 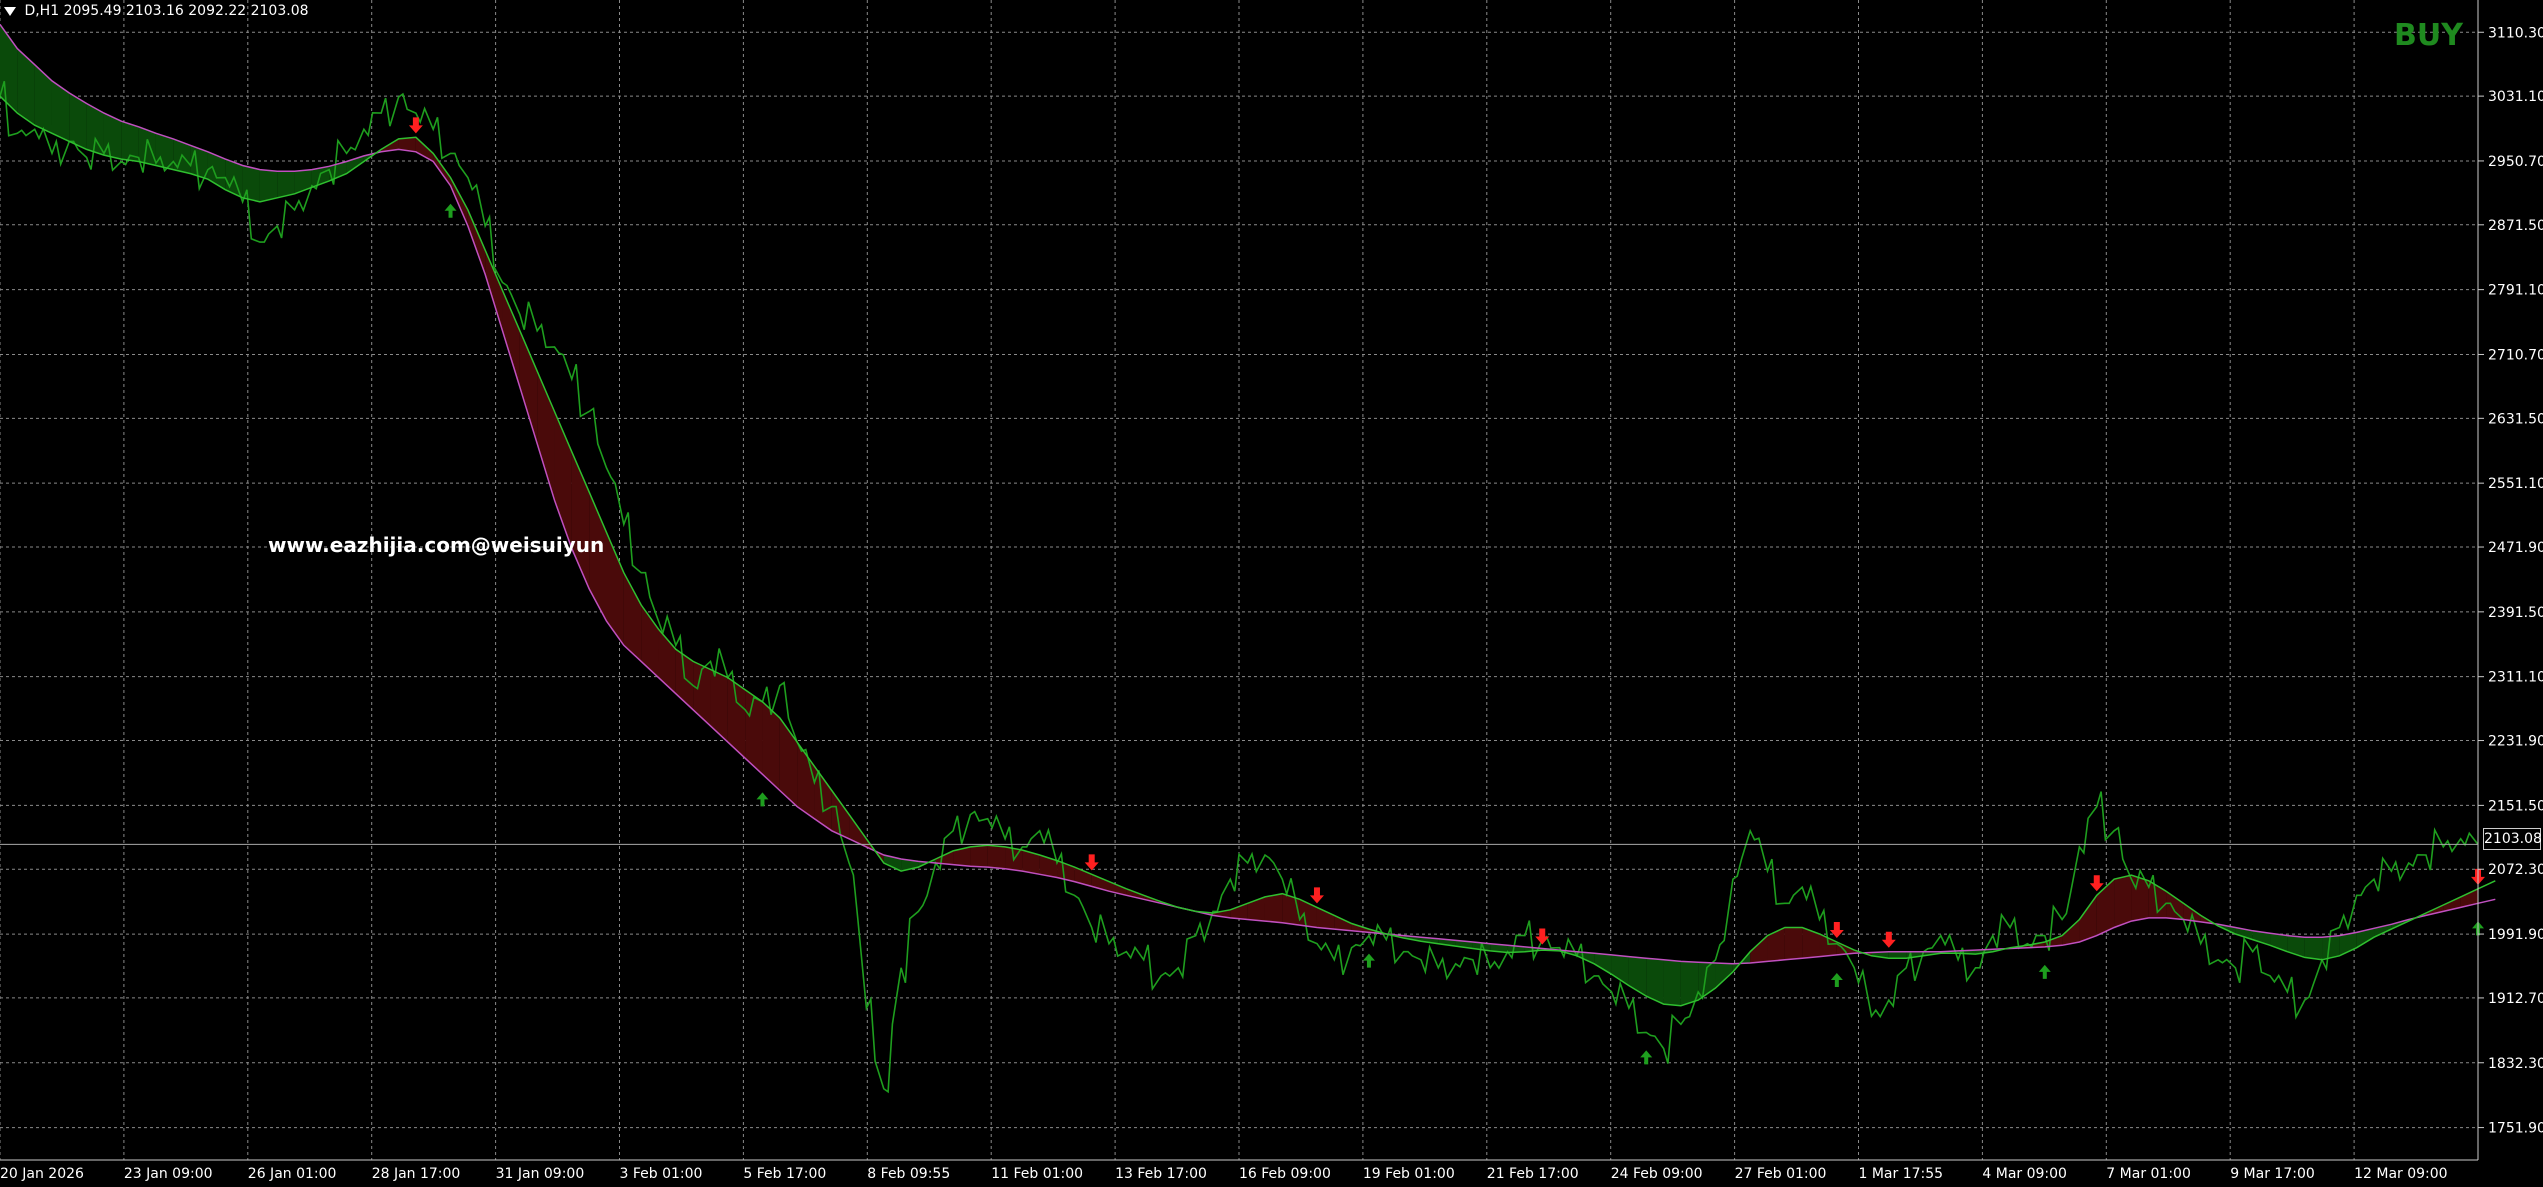 I want to click on x-tick-label: 23 Jan 09:00, so click(x=168, y=1174).